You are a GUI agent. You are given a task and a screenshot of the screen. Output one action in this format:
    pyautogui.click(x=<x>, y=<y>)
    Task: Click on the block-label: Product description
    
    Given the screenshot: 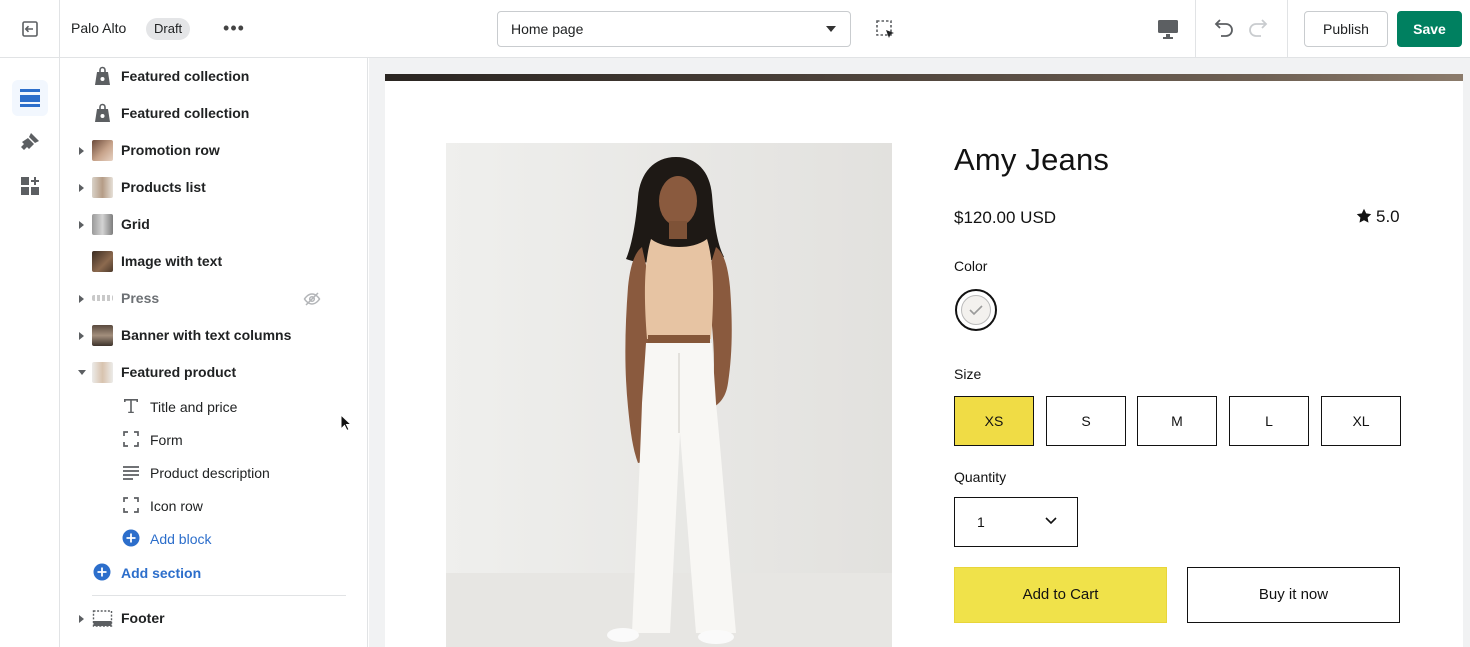 What is the action you would take?
    pyautogui.click(x=210, y=473)
    